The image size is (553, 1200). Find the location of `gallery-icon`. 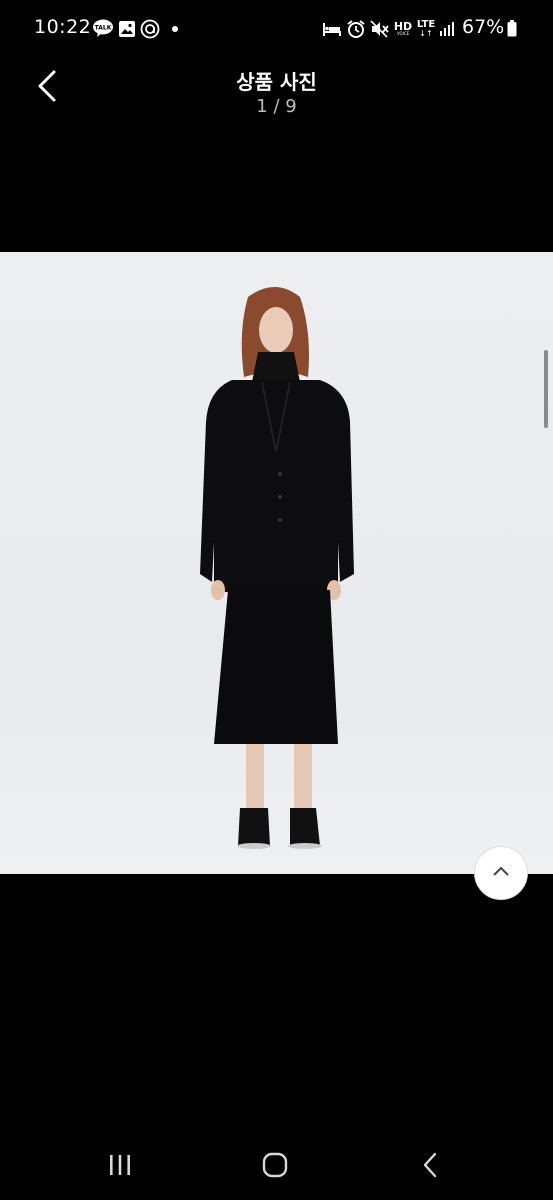

gallery-icon is located at coordinates (127, 28).